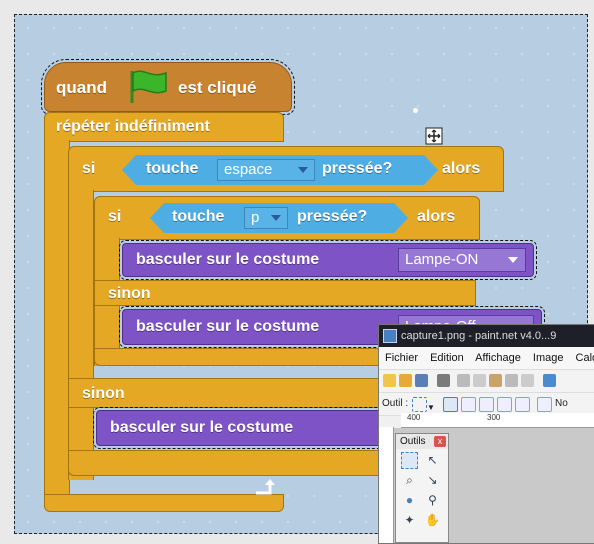 The height and width of the screenshot is (544, 594). Describe the element at coordinates (265, 487) in the screenshot. I see `loop-arrow-icon` at that location.